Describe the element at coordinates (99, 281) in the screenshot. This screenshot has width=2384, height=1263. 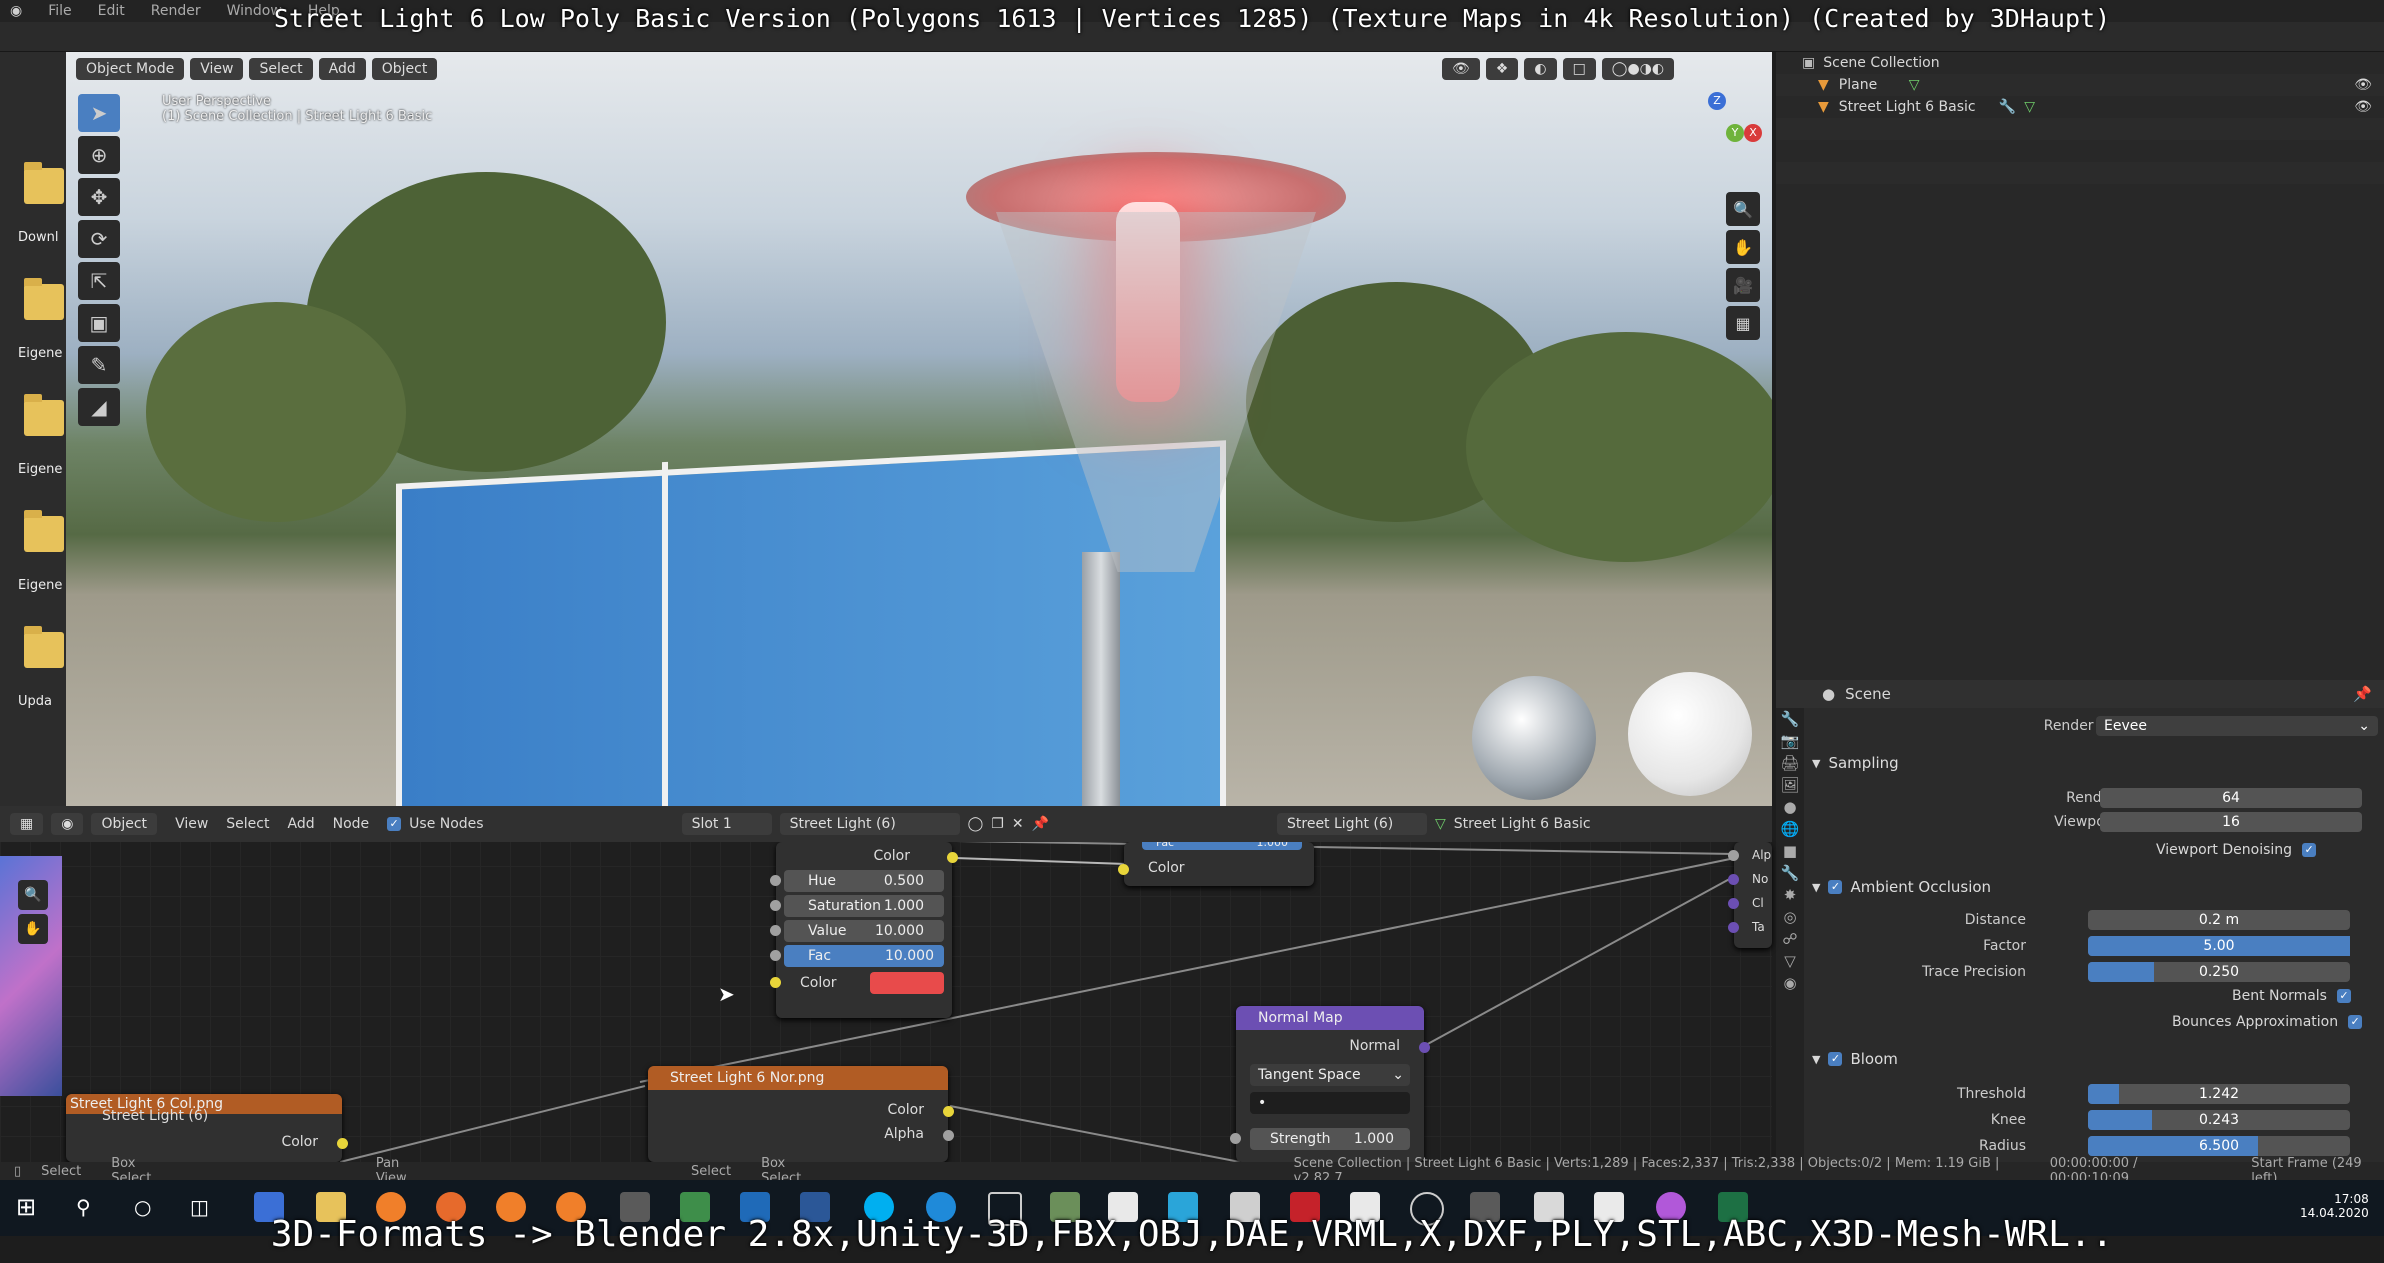
I see `scale-tool-icon: ⇱` at that location.